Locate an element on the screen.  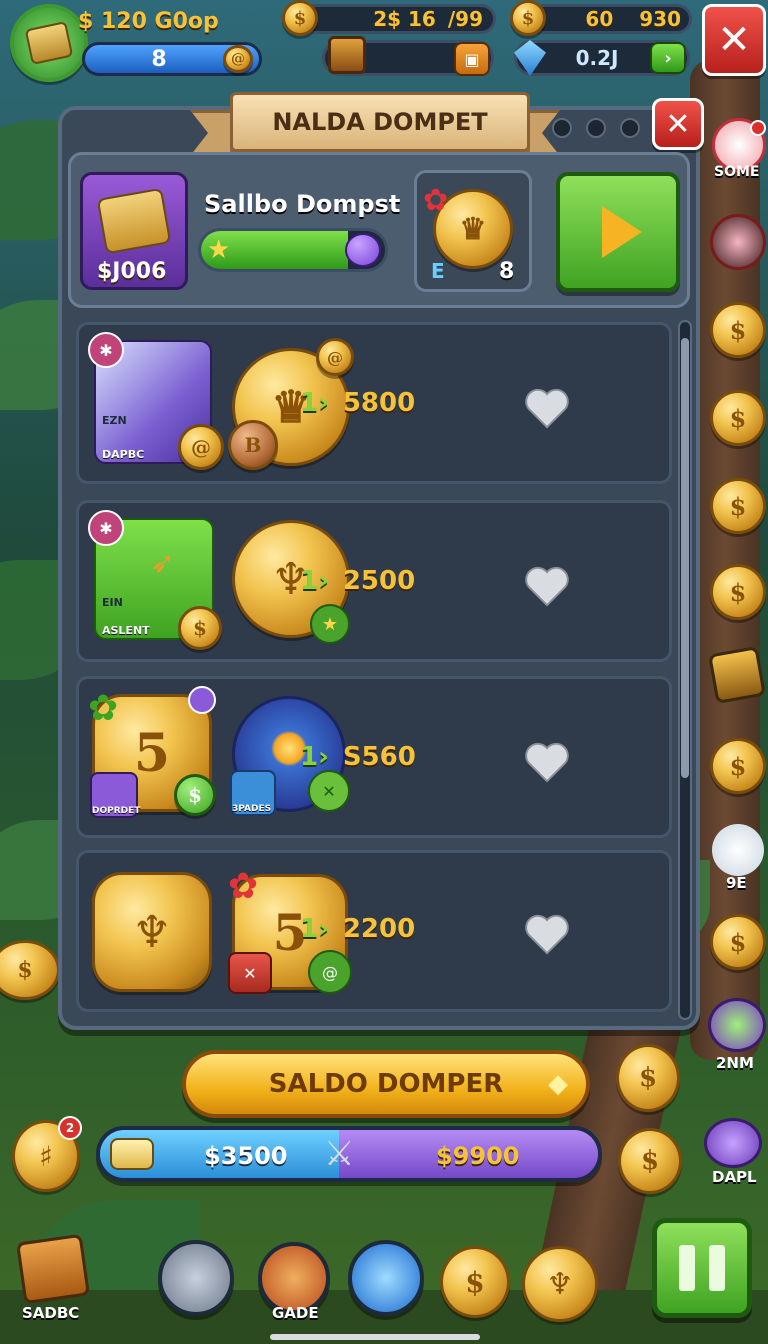
chest-count: 8 is located at coordinates (507, 271).